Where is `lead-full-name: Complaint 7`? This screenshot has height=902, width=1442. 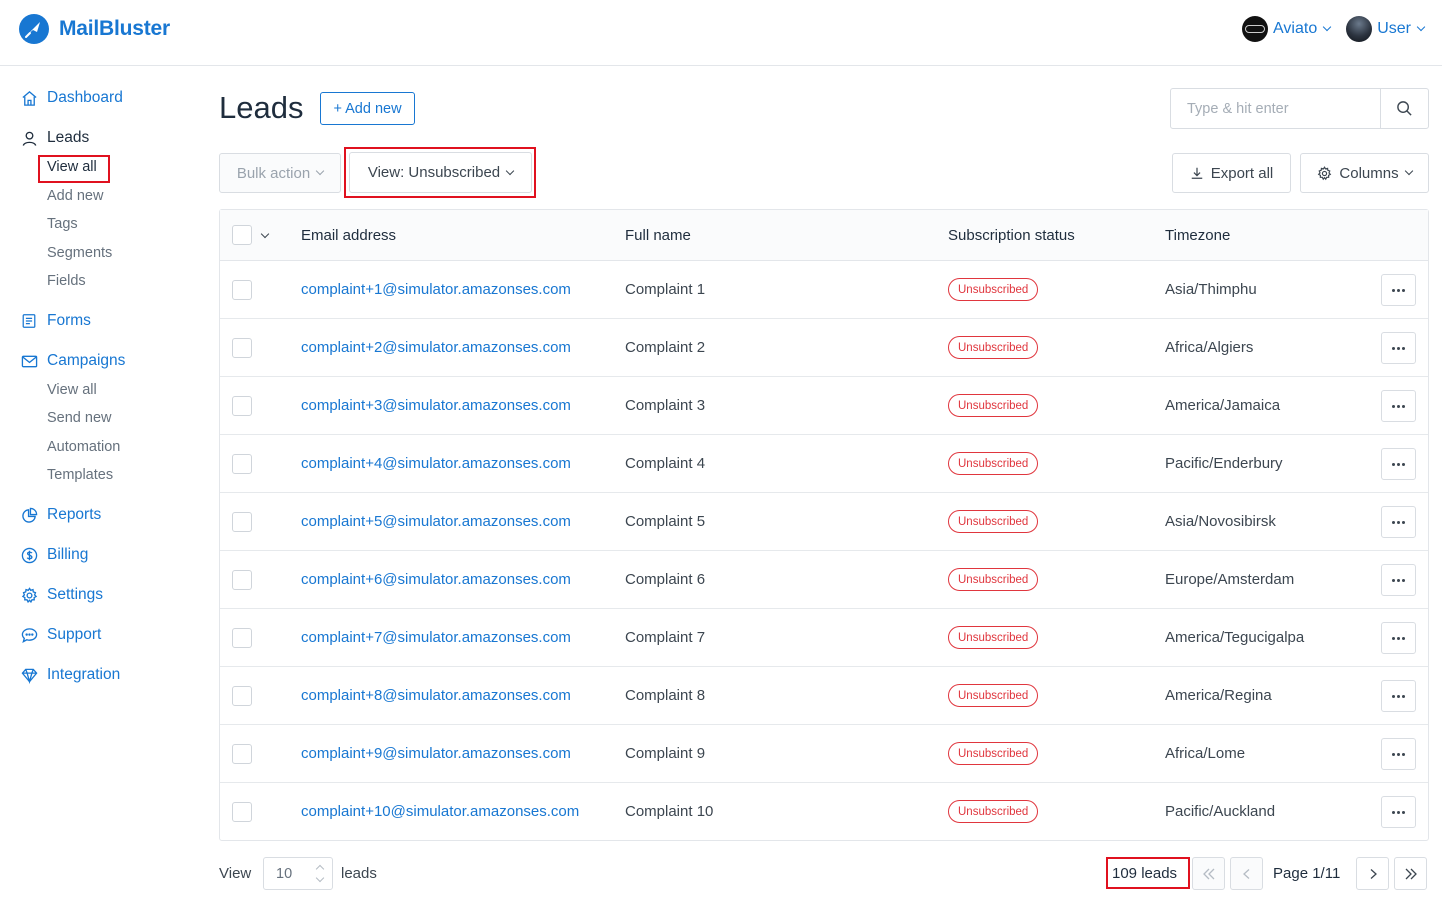 lead-full-name: Complaint 7 is located at coordinates (665, 637).